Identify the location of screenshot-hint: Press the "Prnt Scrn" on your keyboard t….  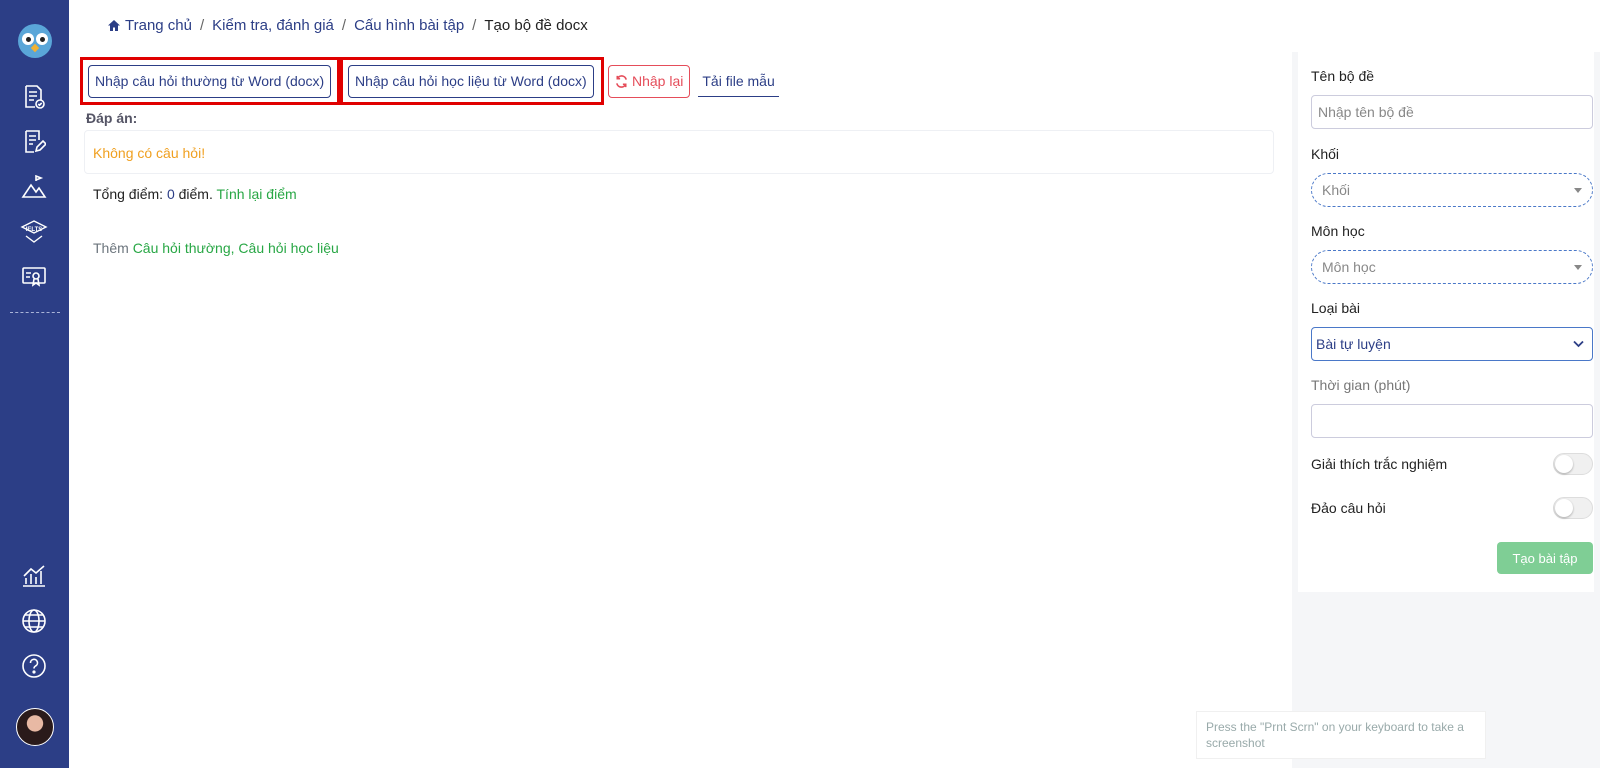
(1341, 735).